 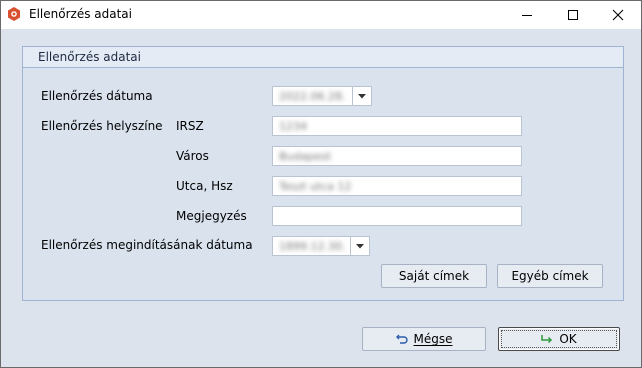 I want to click on inspection-date-picker: 2022.06.28., so click(x=322, y=96).